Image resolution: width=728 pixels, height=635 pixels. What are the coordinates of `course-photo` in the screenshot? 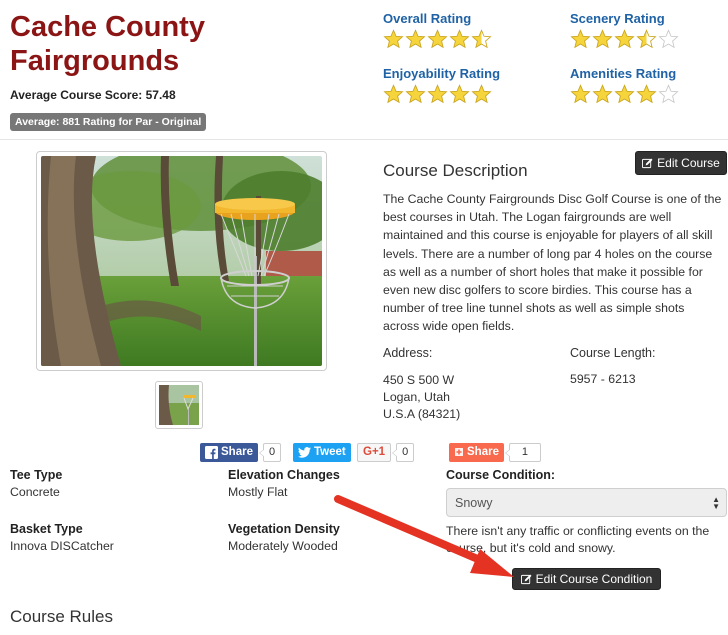 It's located at (181, 261).